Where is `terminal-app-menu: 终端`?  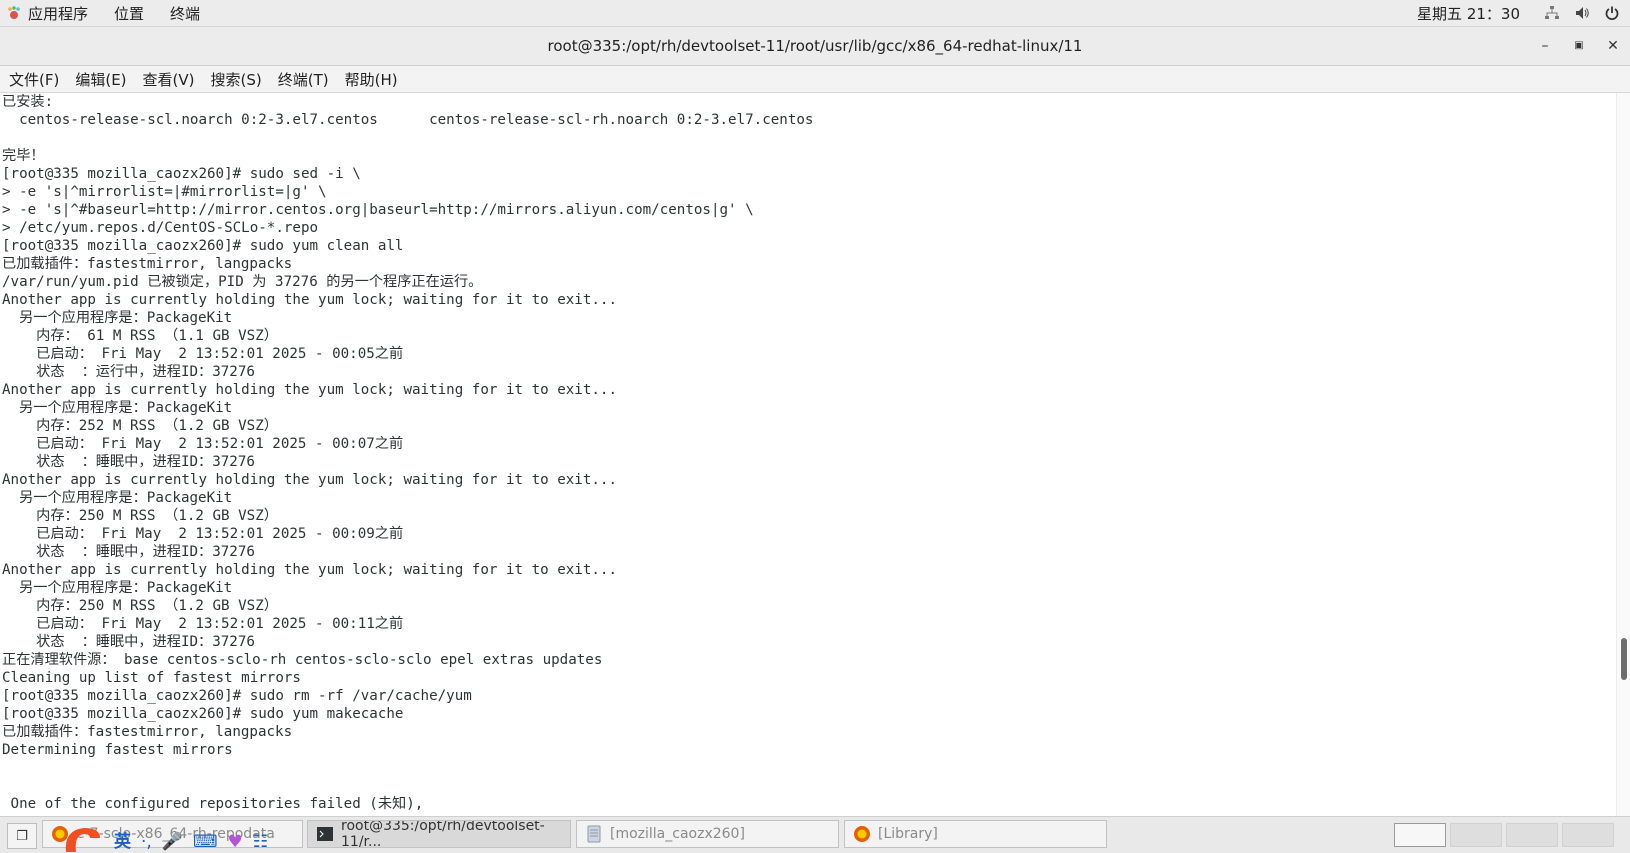 terminal-app-menu: 终端 is located at coordinates (185, 13).